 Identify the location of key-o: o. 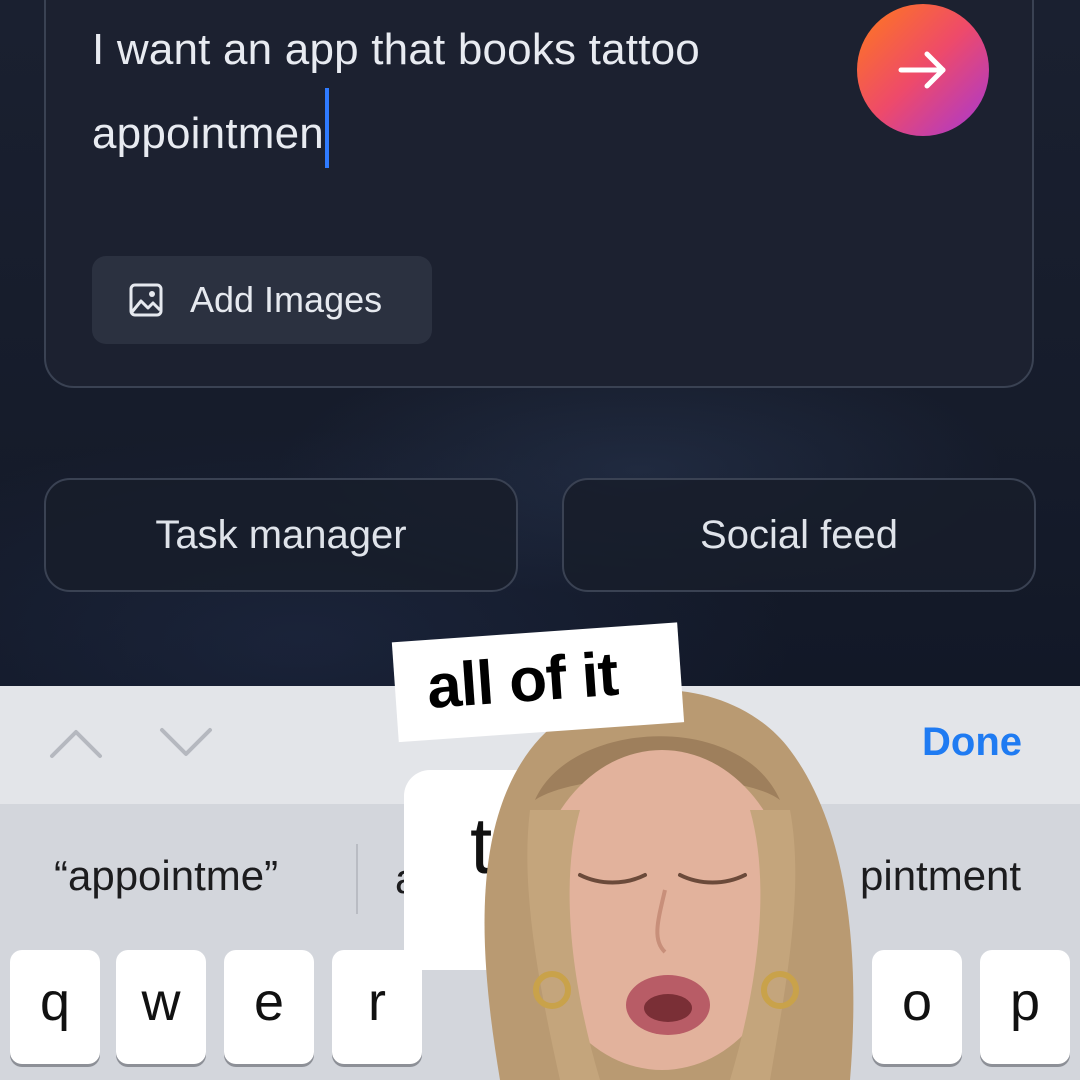
(917, 1007).